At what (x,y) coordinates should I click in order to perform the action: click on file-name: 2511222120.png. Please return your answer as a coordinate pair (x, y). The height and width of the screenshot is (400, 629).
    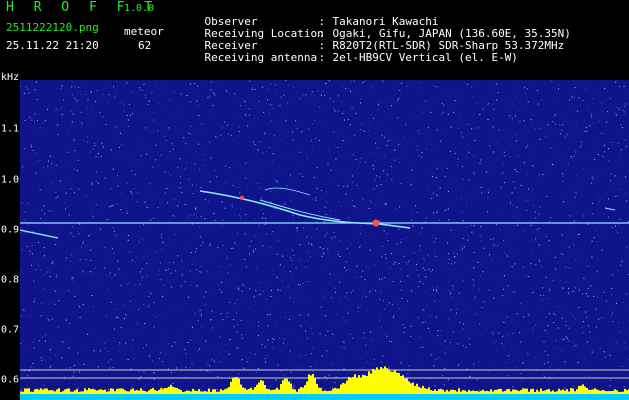
    Looking at the image, I should click on (52, 27).